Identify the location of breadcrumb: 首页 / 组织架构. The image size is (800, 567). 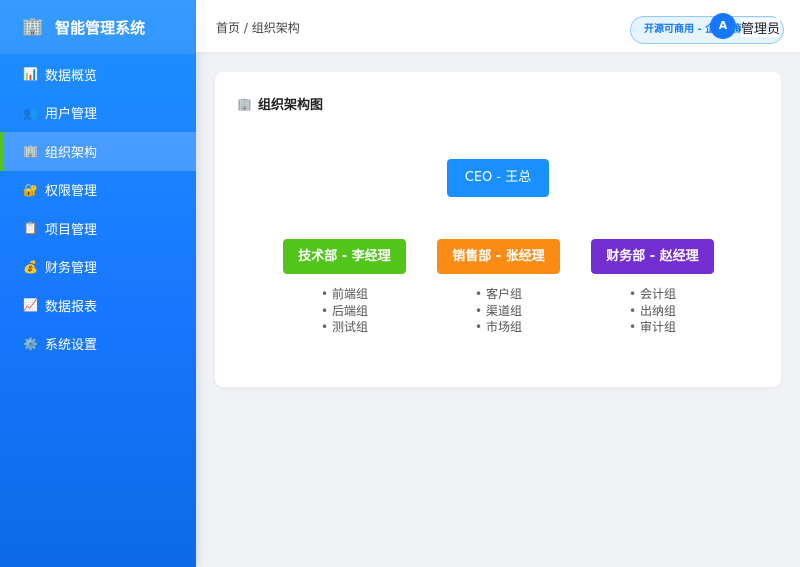
(258, 27).